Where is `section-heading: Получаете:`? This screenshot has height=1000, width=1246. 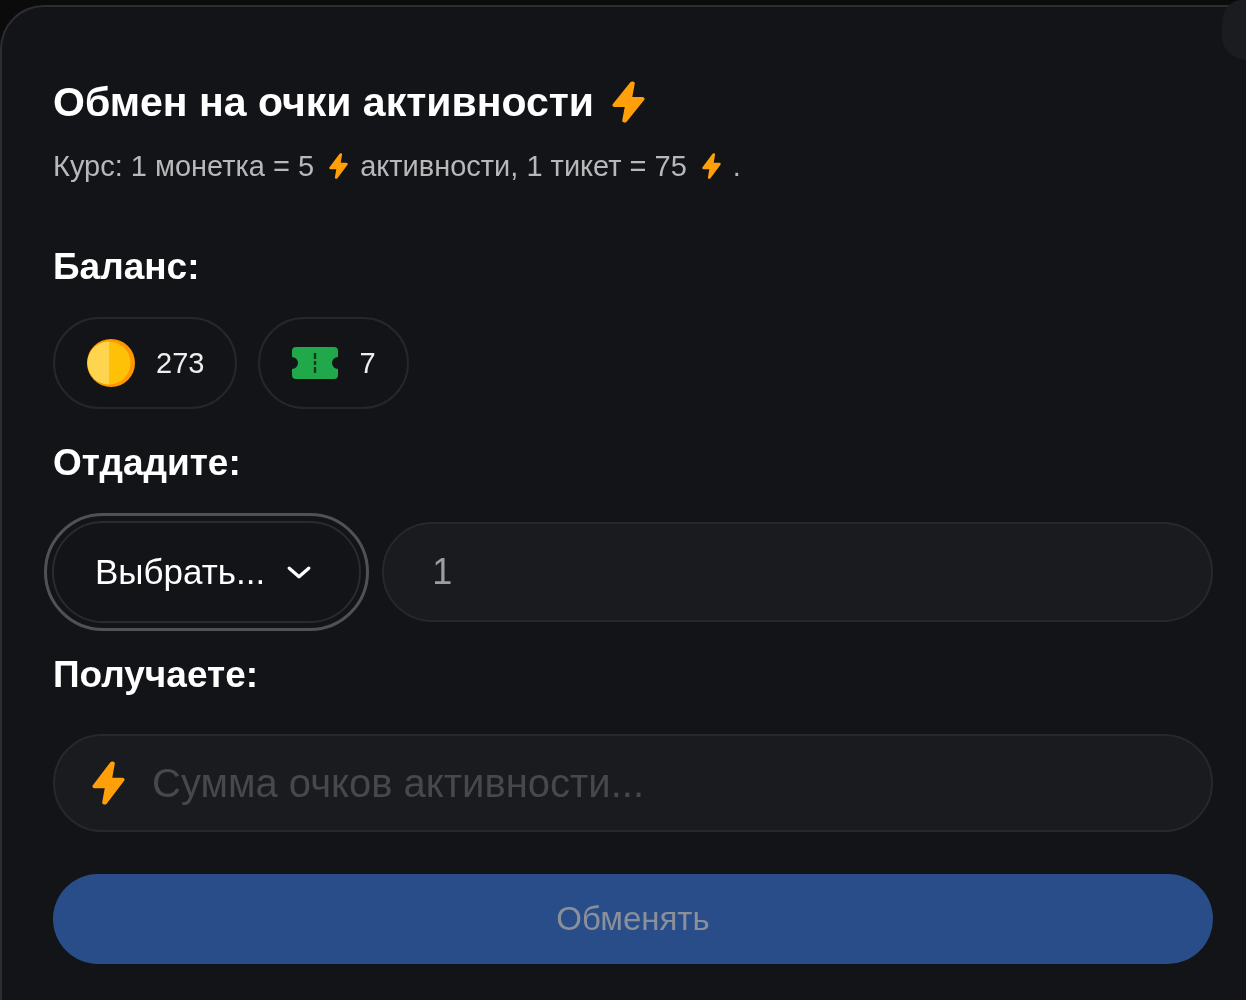
section-heading: Получаете: is located at coordinates (156, 675).